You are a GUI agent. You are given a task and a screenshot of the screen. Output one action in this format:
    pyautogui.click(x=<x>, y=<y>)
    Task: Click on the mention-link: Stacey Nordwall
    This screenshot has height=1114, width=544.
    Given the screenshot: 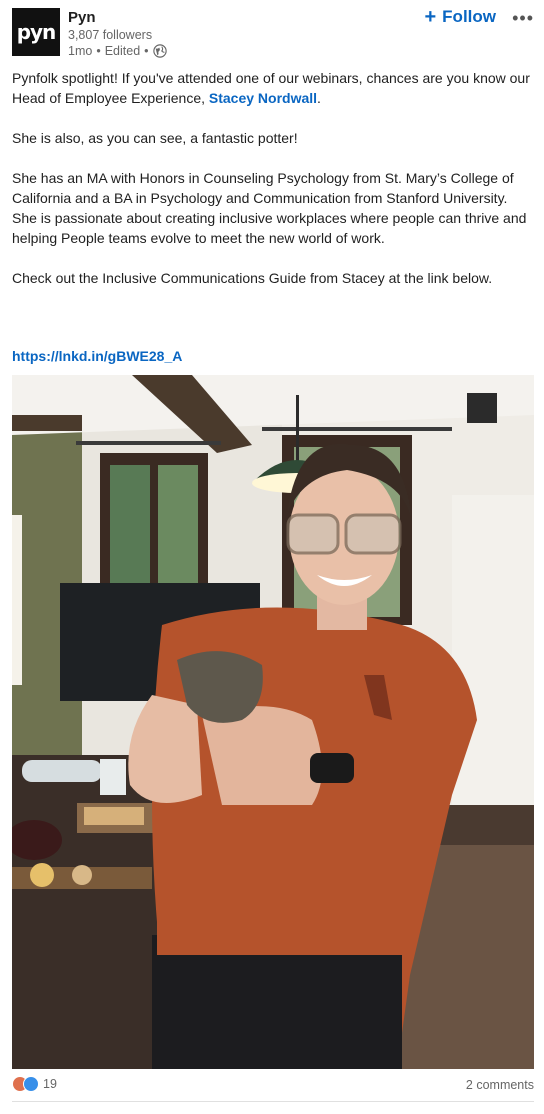 What is the action you would take?
    pyautogui.click(x=263, y=98)
    